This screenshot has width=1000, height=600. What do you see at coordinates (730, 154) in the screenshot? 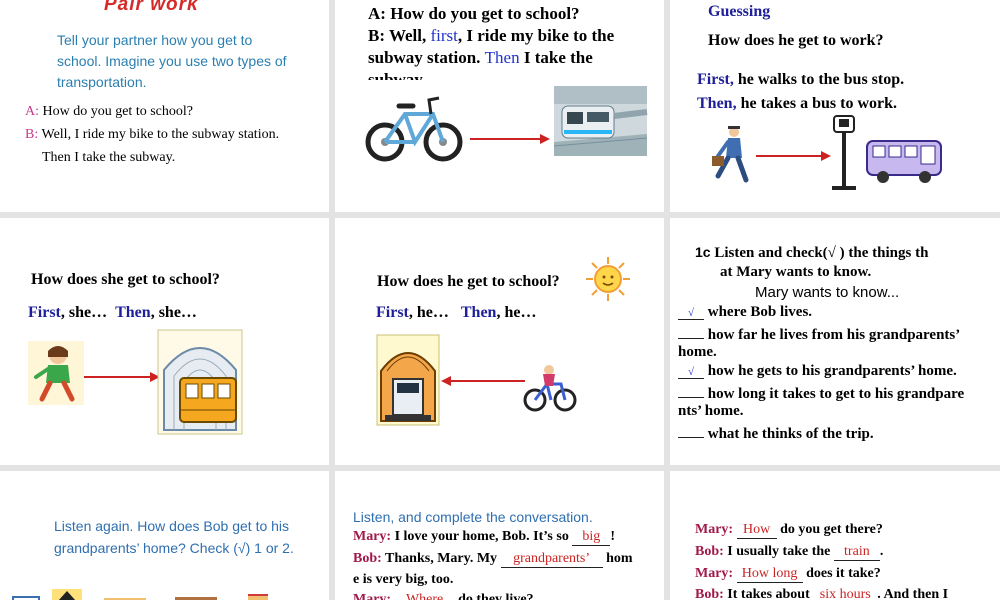
I see `walking-man-icon` at bounding box center [730, 154].